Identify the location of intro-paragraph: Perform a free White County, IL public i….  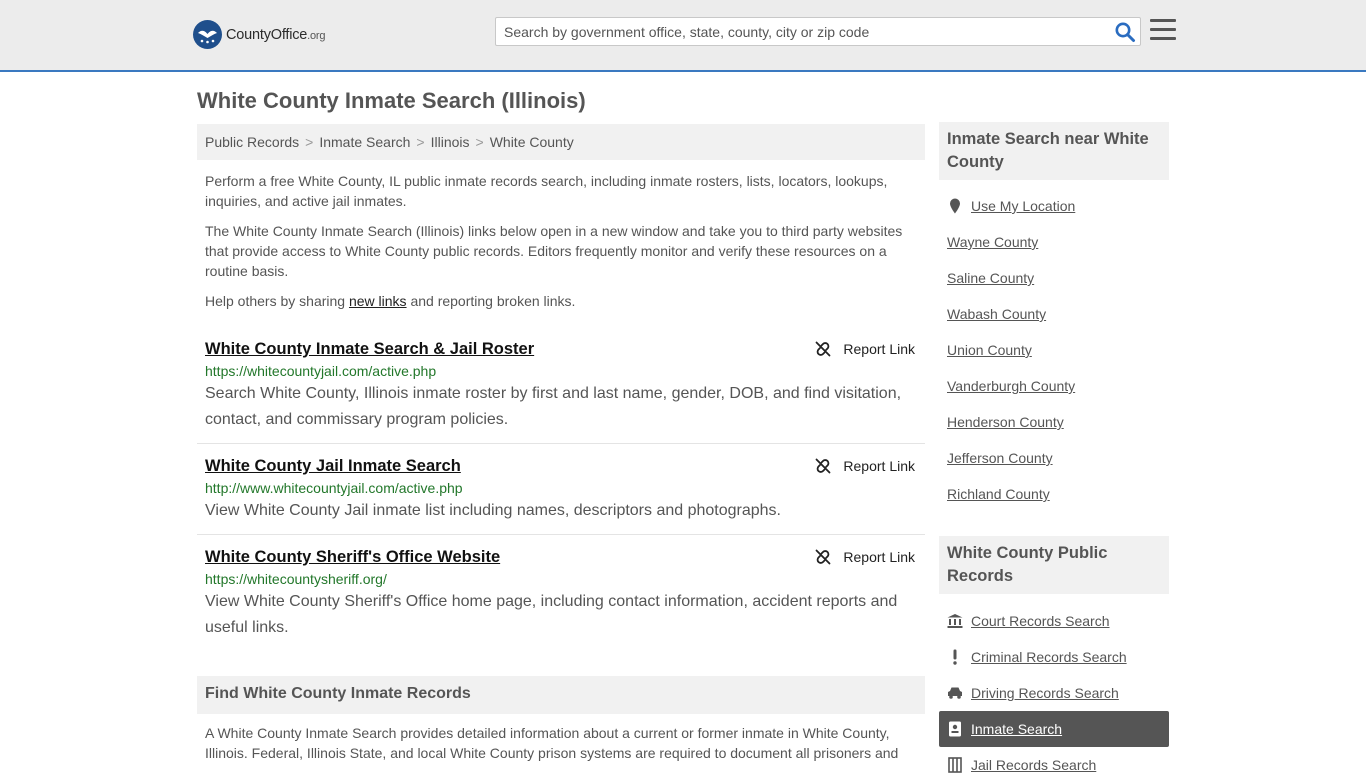
(546, 191).